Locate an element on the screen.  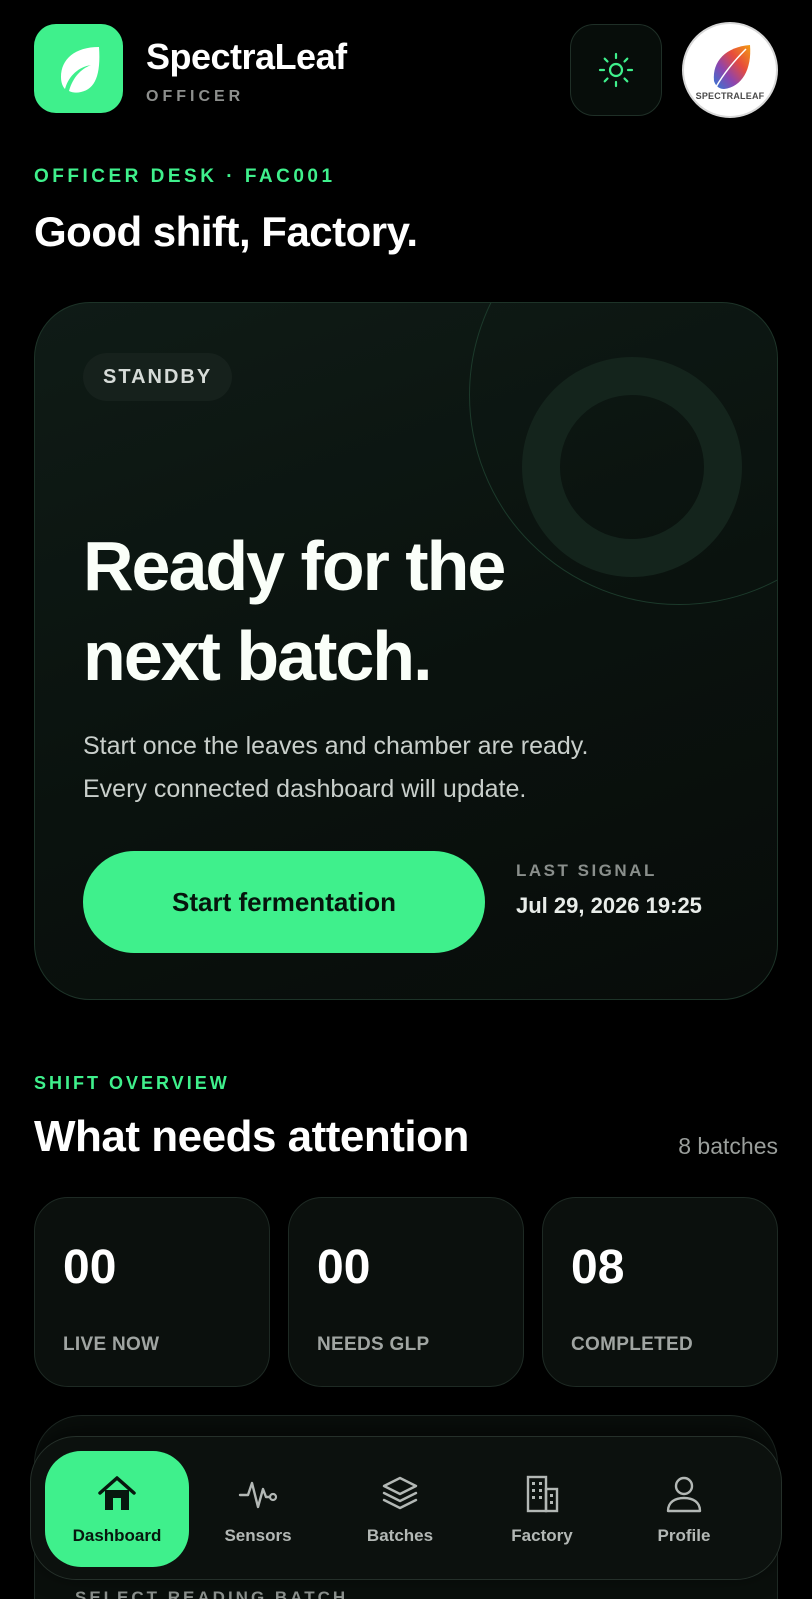
hero-description-line: Every connected dashboard will update. is located at coordinates (305, 789).